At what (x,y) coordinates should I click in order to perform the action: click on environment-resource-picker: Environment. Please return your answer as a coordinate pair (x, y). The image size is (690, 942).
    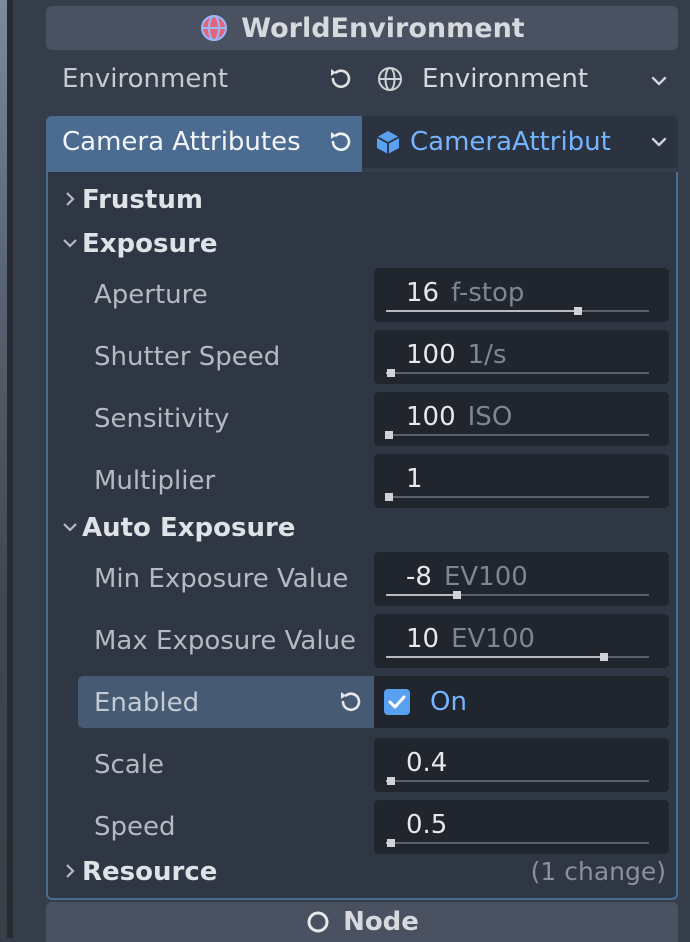
    Looking at the image, I should click on (527, 79).